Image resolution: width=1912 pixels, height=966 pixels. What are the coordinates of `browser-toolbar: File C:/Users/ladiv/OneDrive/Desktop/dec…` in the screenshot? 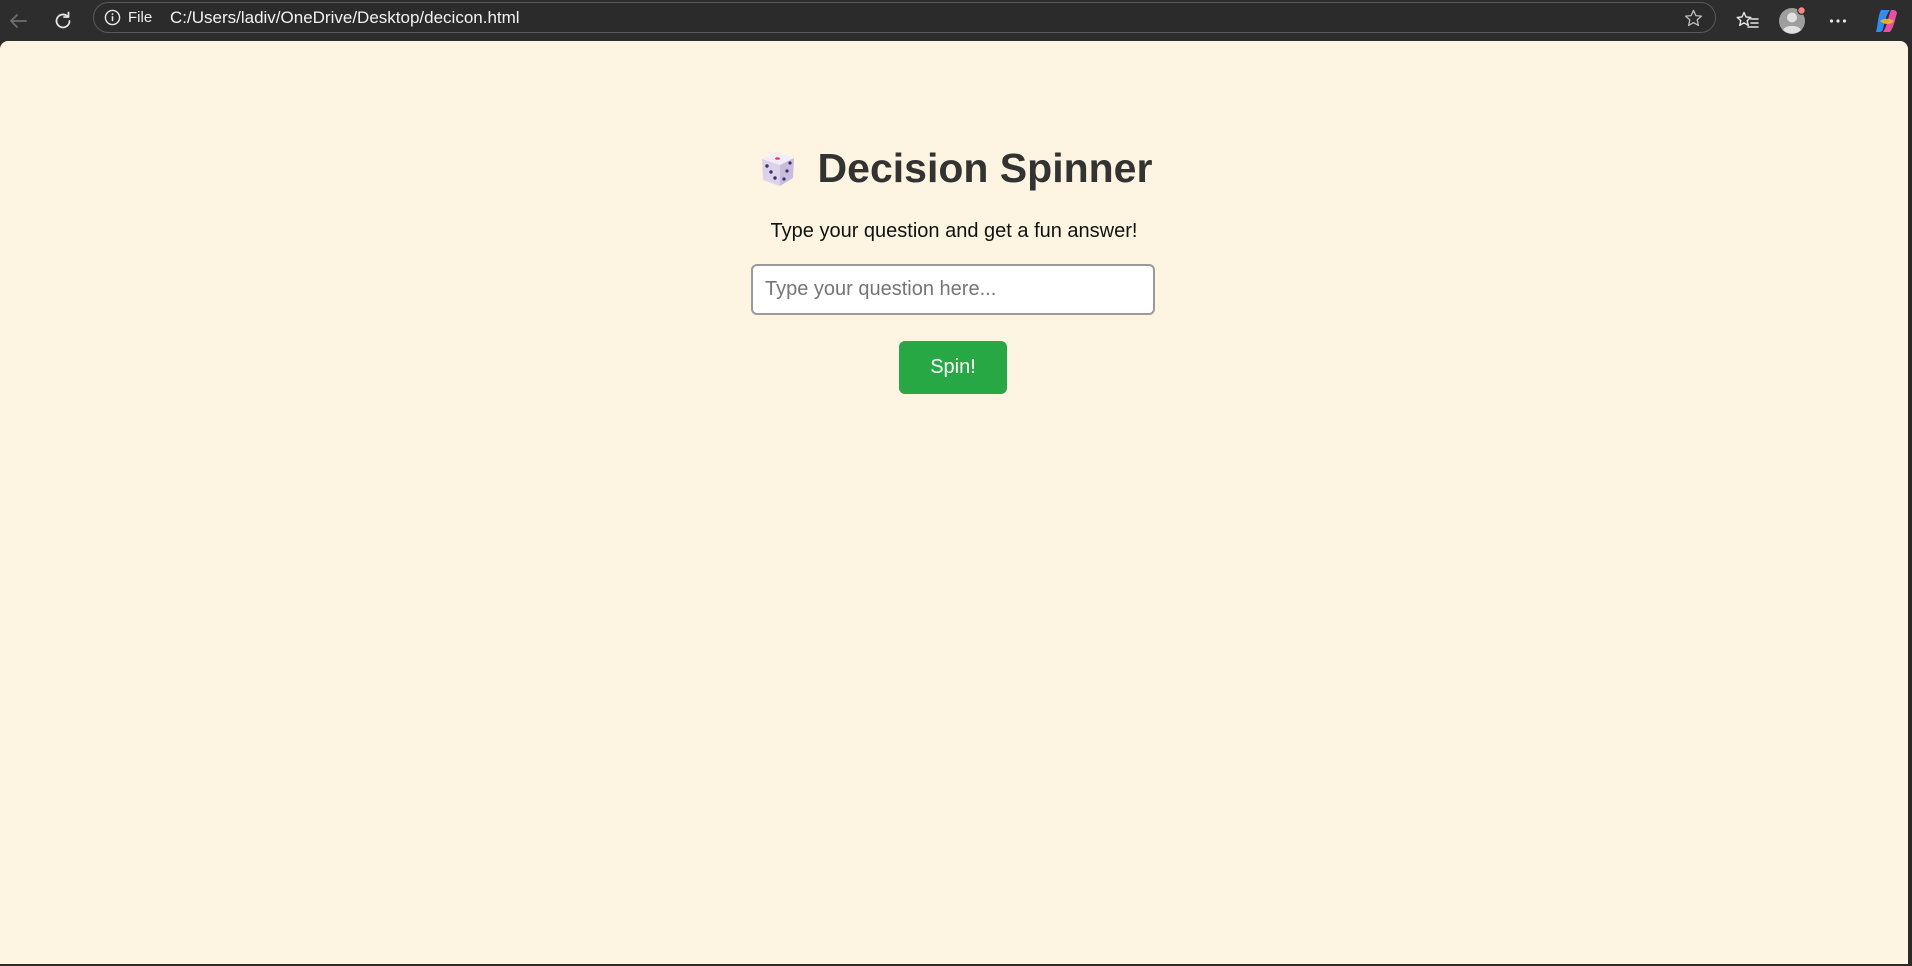 It's located at (956, 20).